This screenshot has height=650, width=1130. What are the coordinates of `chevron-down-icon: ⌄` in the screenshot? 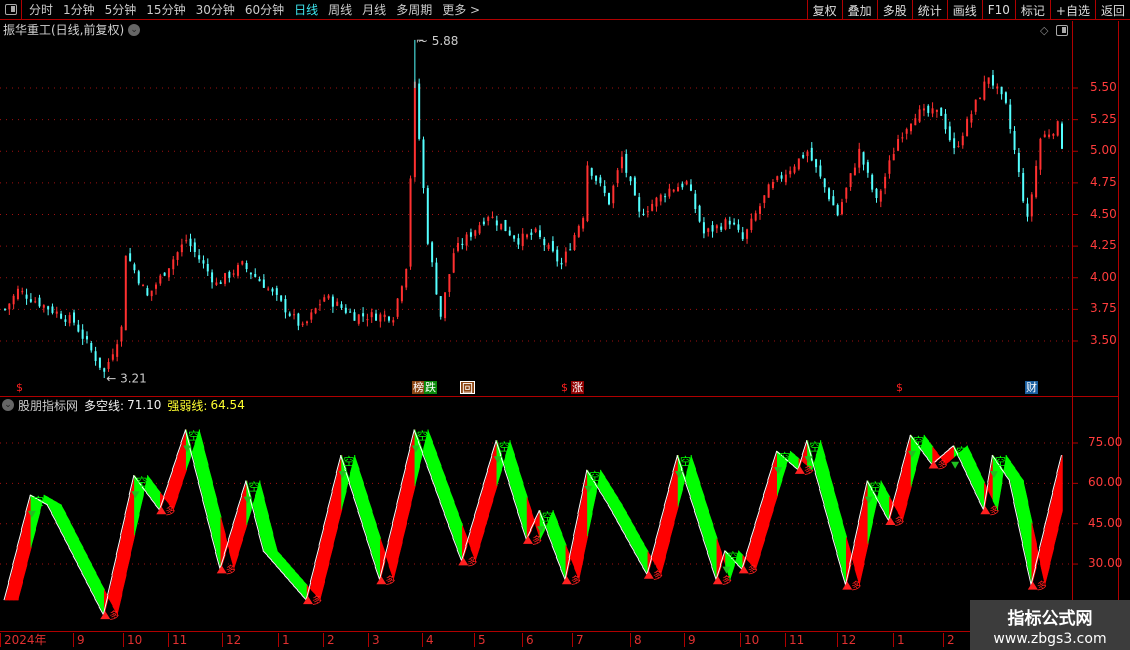 It's located at (8, 405).